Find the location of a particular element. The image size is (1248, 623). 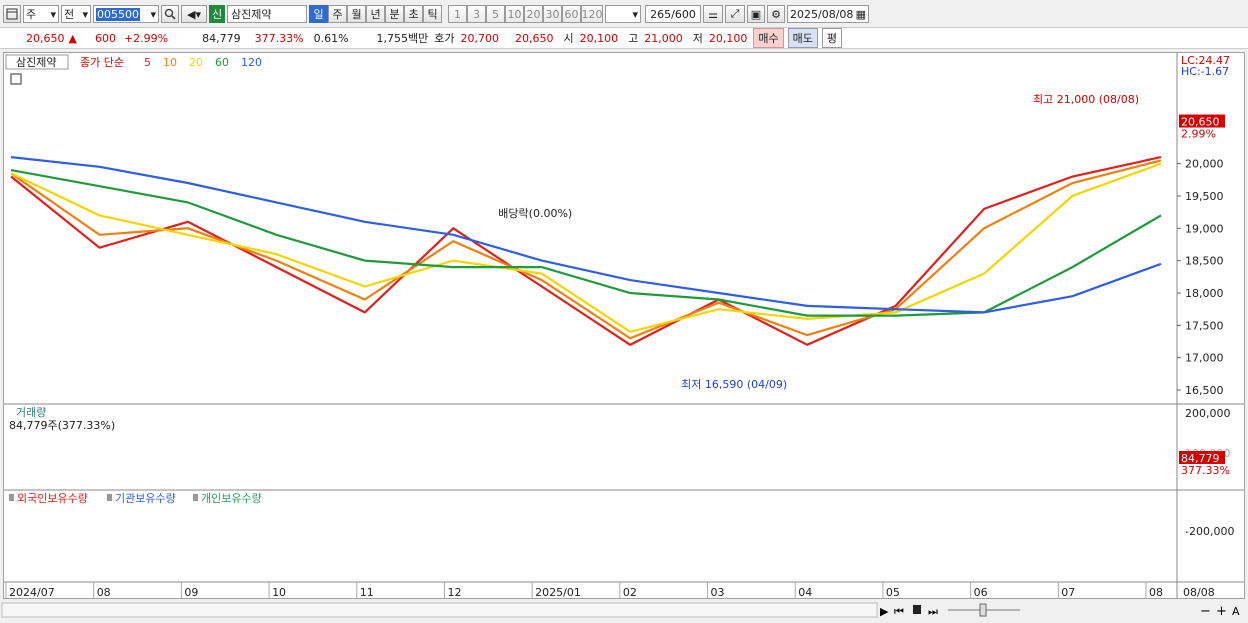

period-분: 분 is located at coordinates (394, 14).